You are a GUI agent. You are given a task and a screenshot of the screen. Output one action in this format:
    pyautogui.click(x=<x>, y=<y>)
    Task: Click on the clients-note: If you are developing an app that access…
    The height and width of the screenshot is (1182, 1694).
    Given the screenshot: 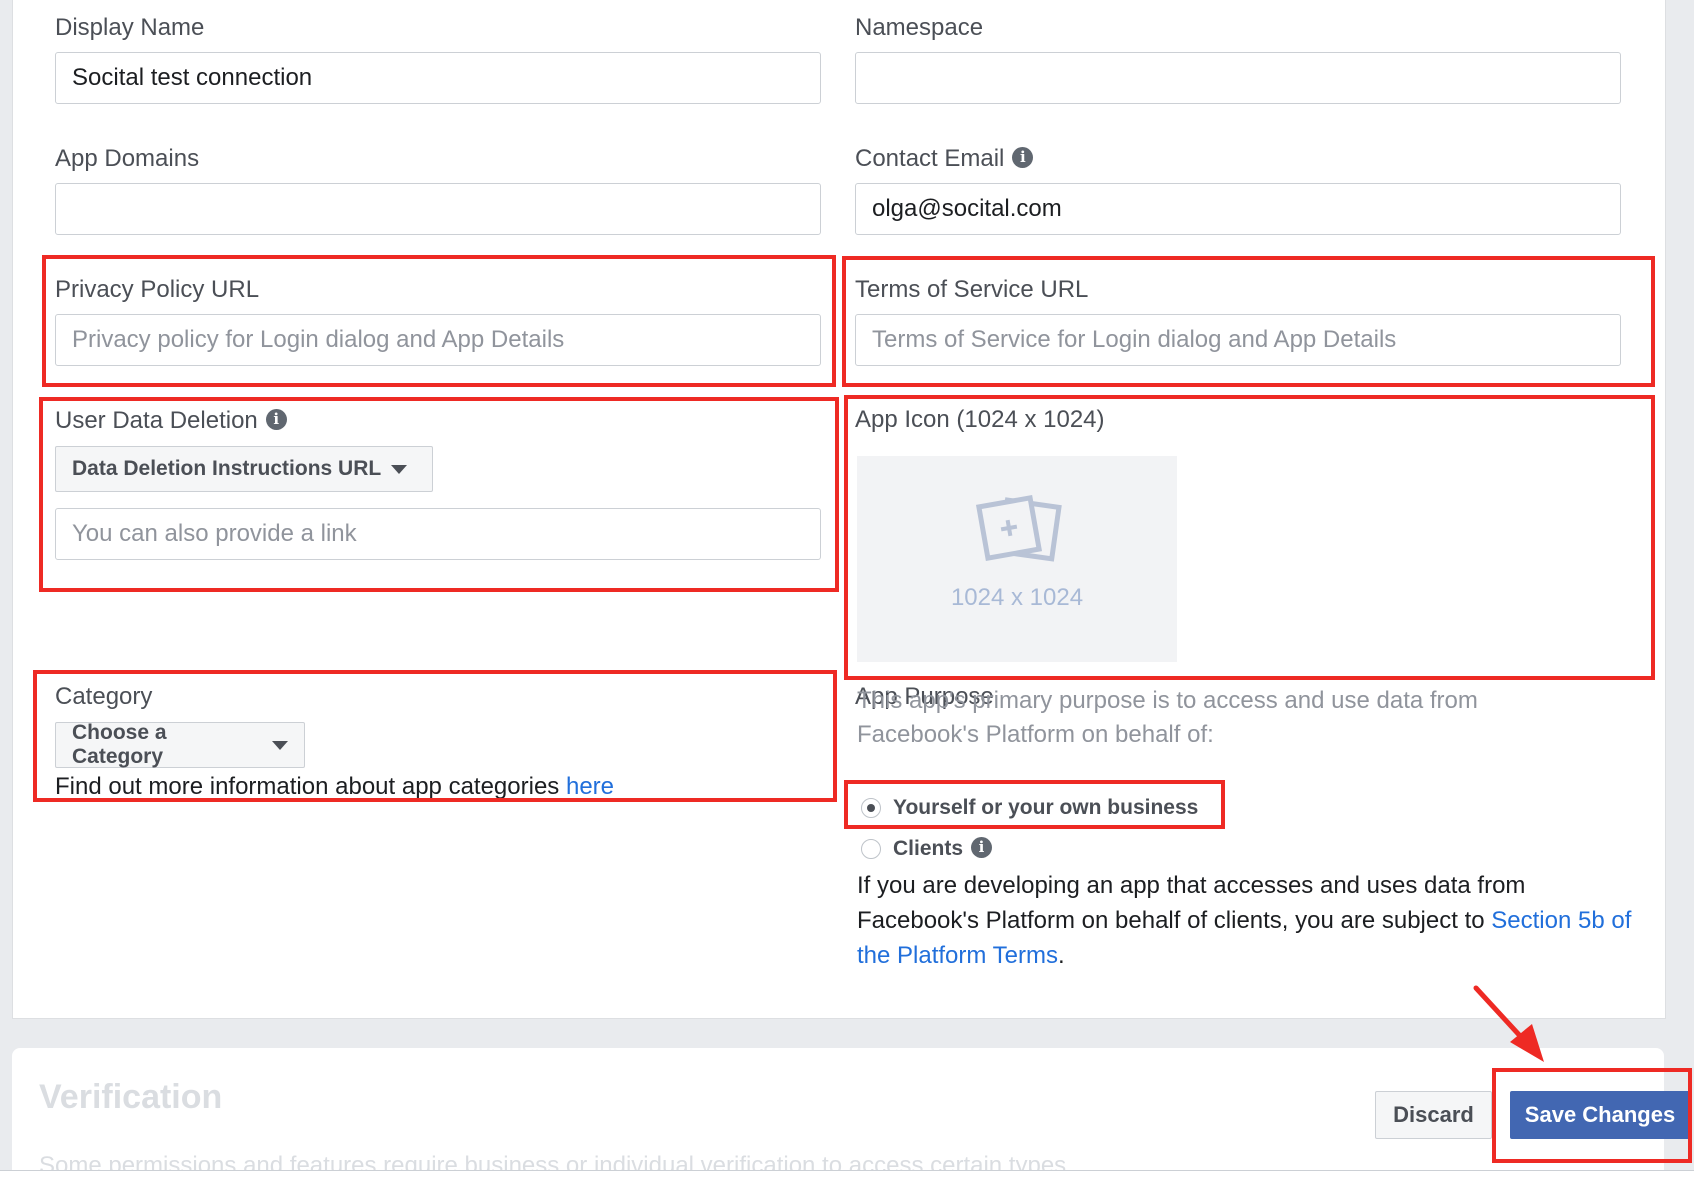 What is the action you would take?
    pyautogui.click(x=1247, y=920)
    